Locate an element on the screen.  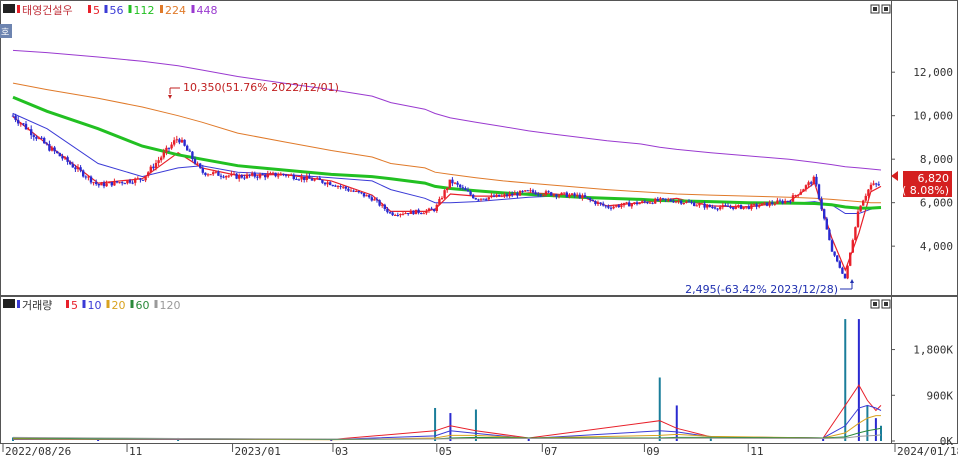
legend-label-120: 120 is located at coordinates (170, 305).